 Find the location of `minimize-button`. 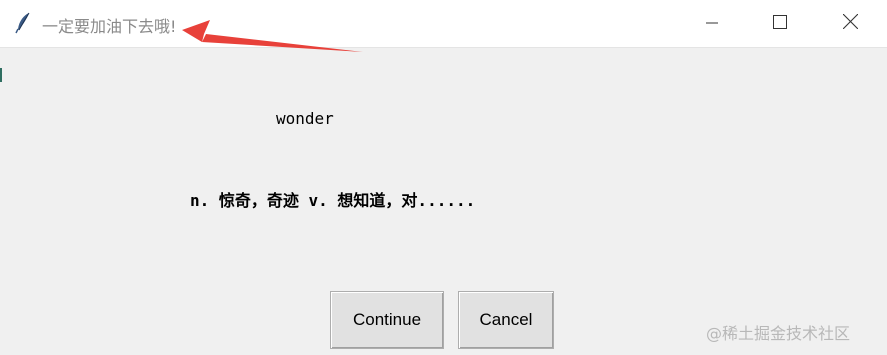

minimize-button is located at coordinates (712, 23).